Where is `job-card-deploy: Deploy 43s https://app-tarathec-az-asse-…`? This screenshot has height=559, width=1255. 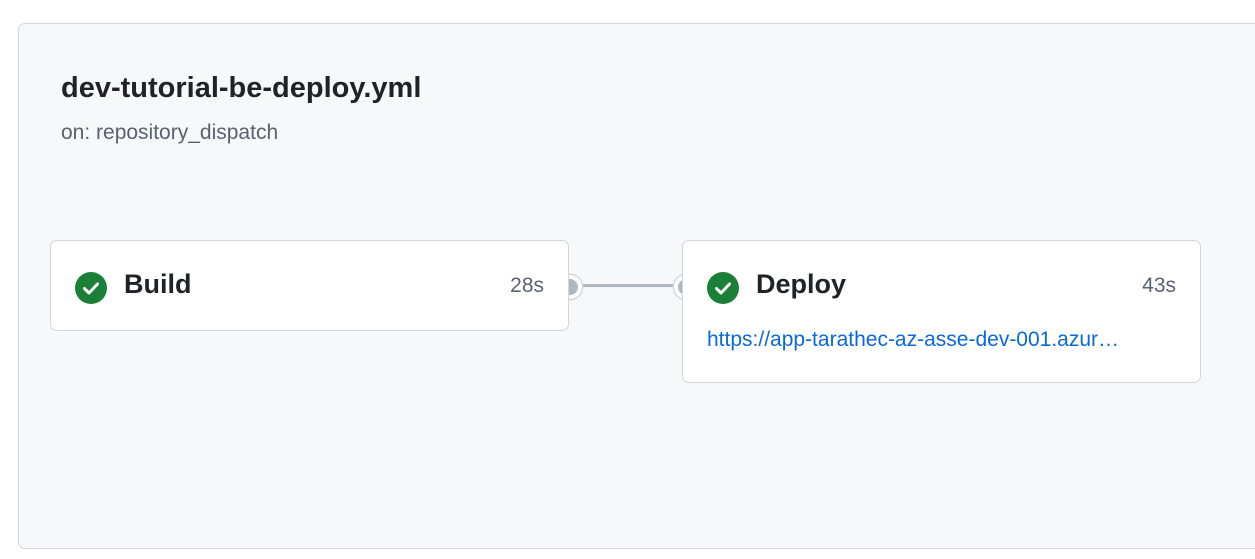 job-card-deploy: Deploy 43s https://app-tarathec-az-asse-… is located at coordinates (941, 311).